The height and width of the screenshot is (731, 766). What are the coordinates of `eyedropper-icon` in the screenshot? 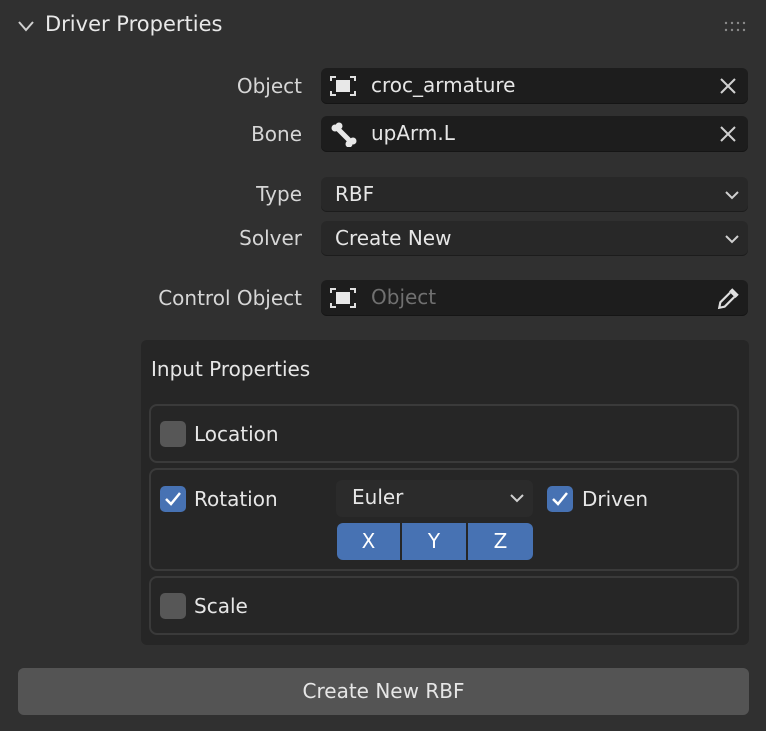 It's located at (729, 298).